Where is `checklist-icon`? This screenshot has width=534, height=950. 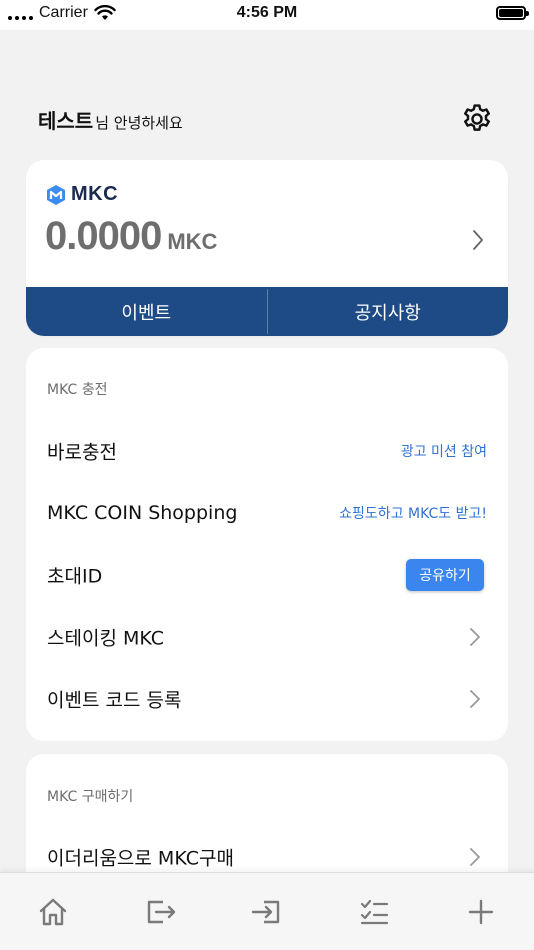
checklist-icon is located at coordinates (374, 911).